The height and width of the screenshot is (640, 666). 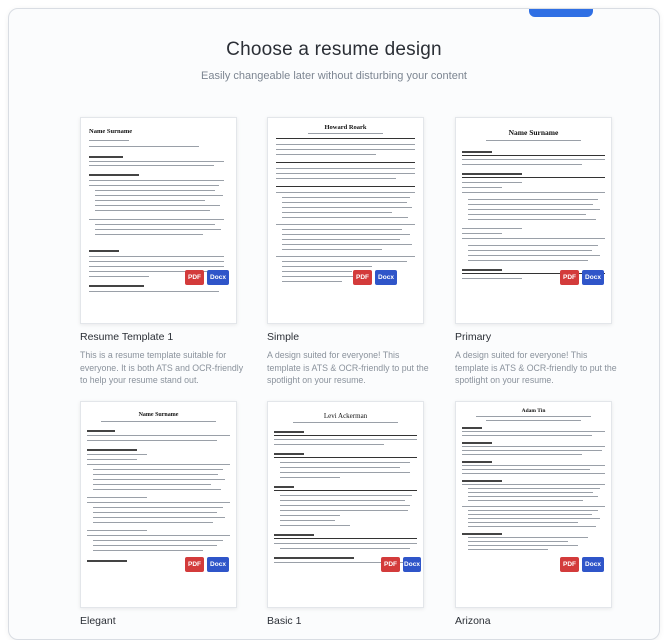 What do you see at coordinates (334, 49) in the screenshot?
I see `page-title: Choose a resume design` at bounding box center [334, 49].